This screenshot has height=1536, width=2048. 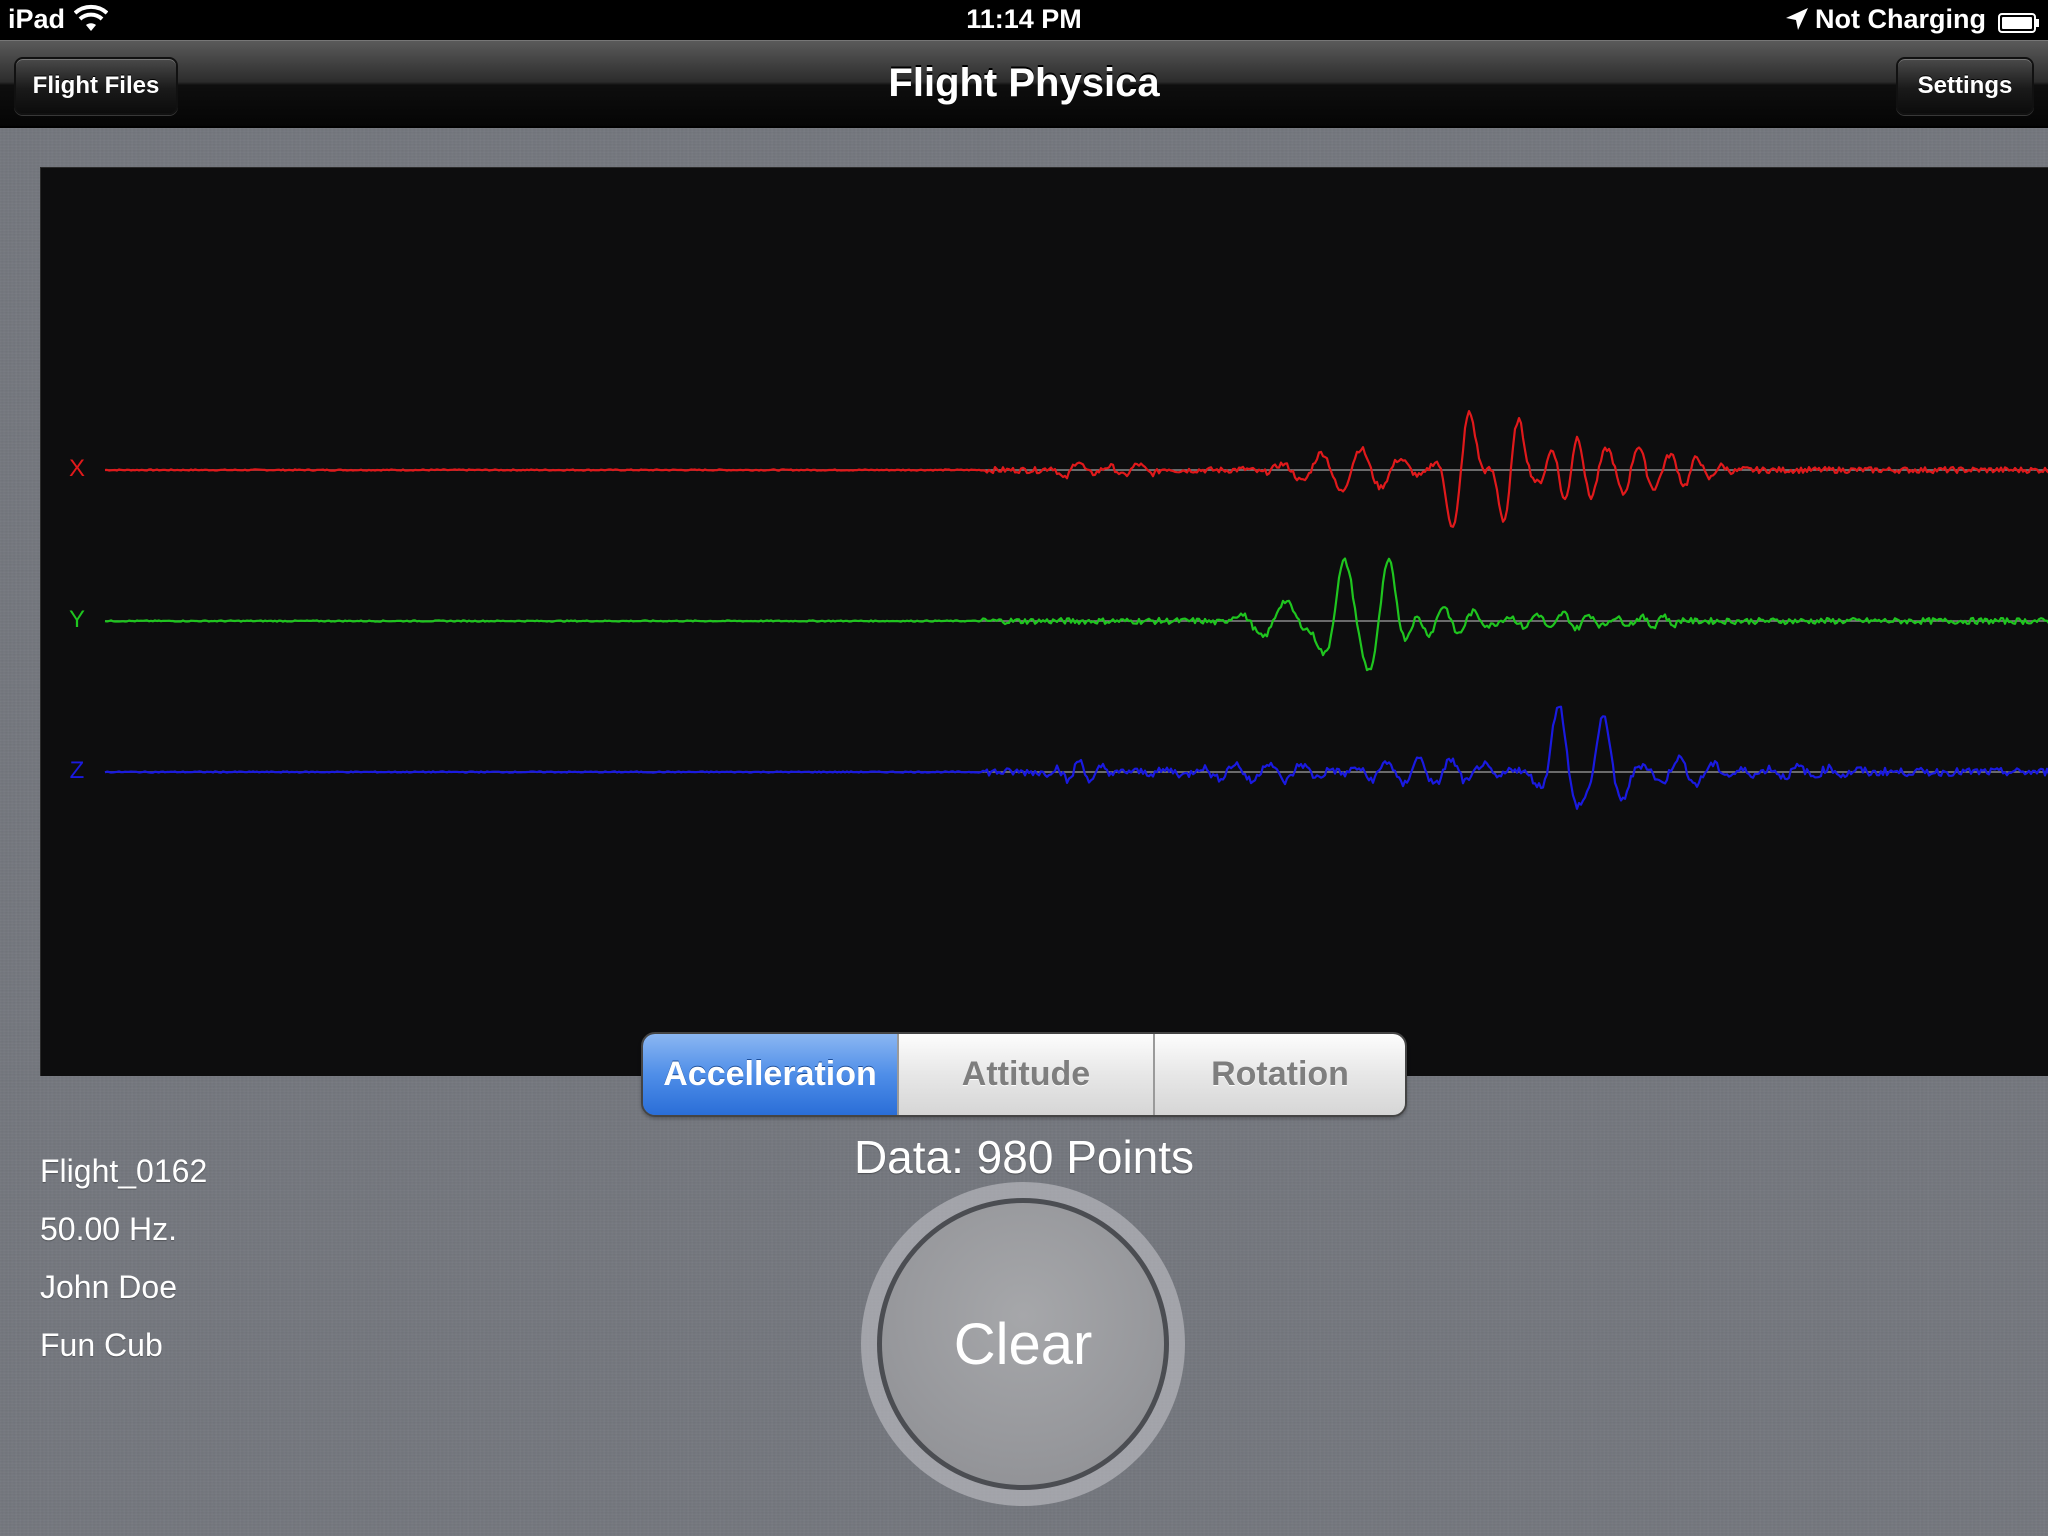 I want to click on status-bar: iPad 11:14 PM Not Charging, so click(x=1024, y=20).